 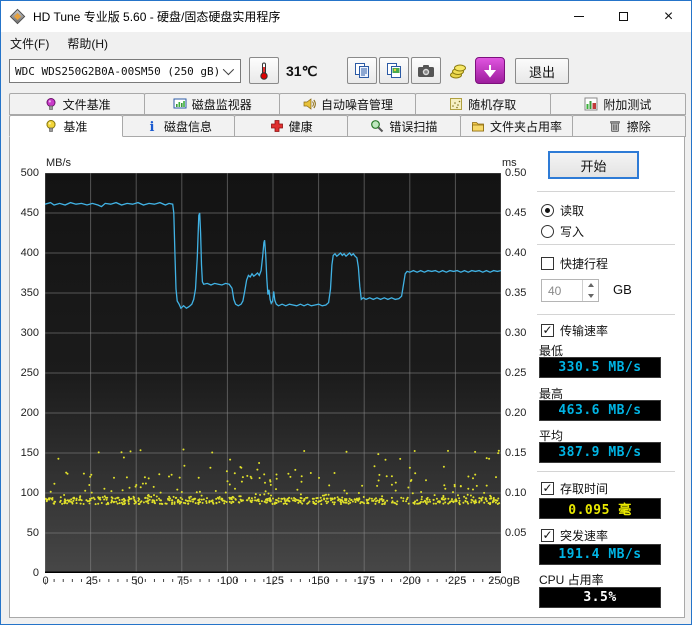 I want to click on start-button: 开始, so click(x=593, y=165).